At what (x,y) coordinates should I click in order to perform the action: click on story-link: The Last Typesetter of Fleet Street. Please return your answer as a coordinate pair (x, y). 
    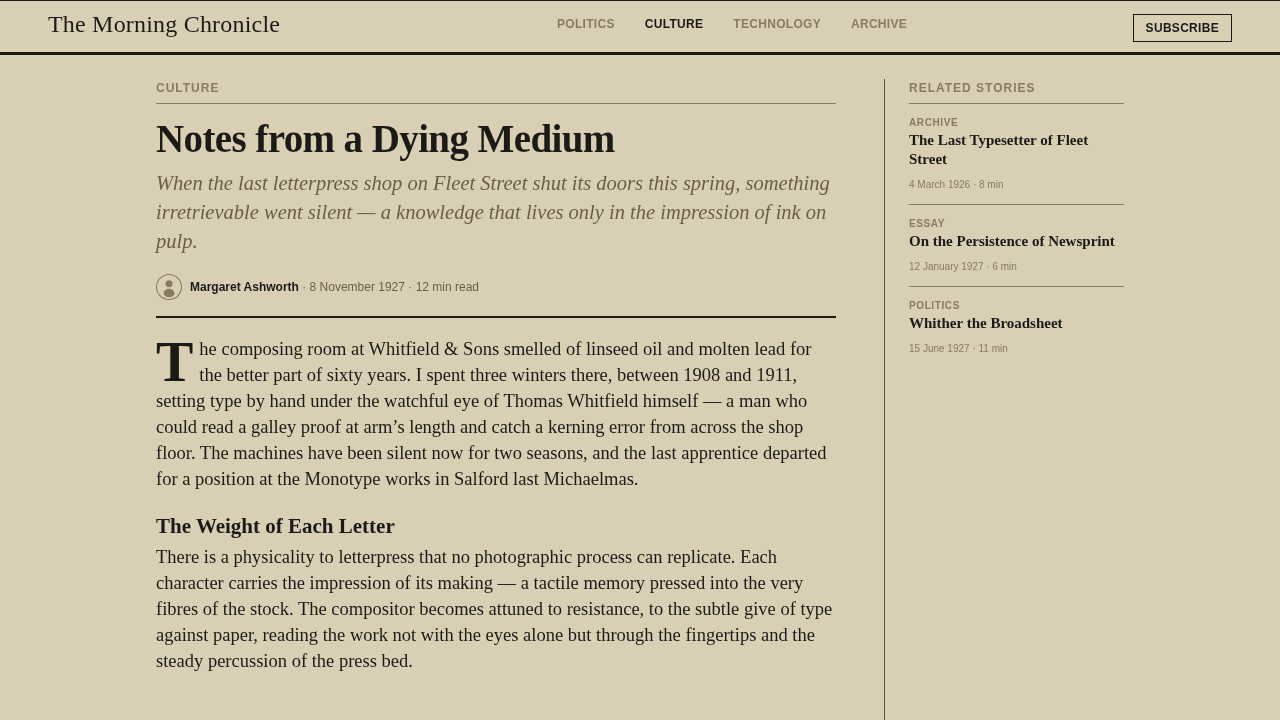
    Looking at the image, I should click on (1016, 150).